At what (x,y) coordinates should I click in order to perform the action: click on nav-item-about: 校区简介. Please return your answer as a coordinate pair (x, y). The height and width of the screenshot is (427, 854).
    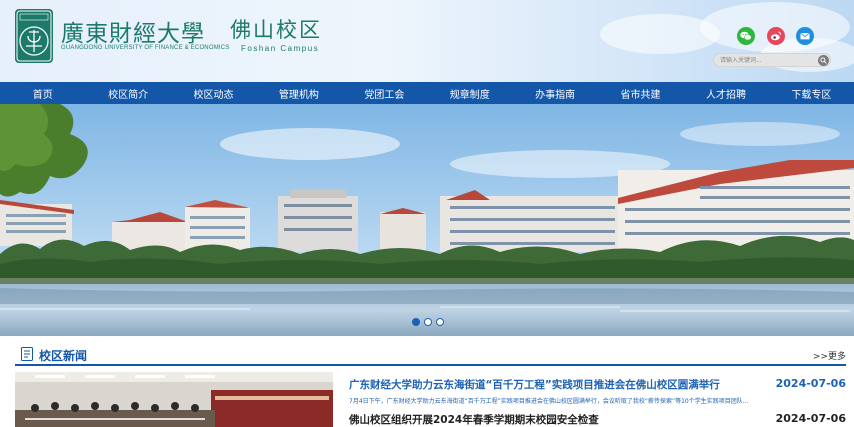
    Looking at the image, I should click on (127, 93).